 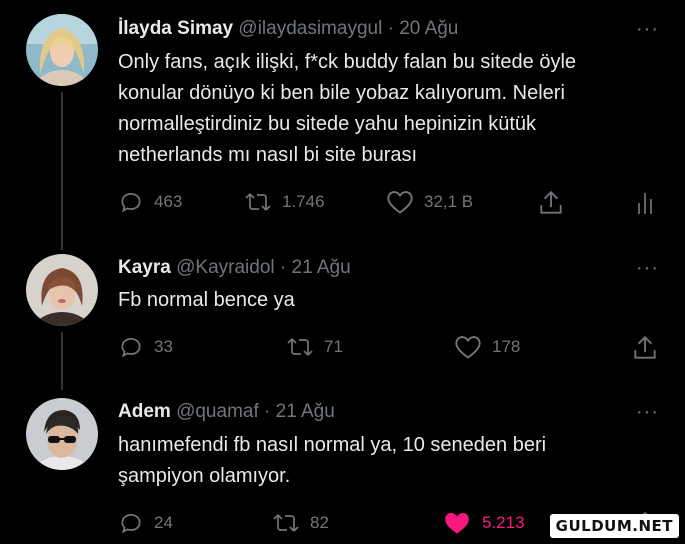 I want to click on reply-count: 463, so click(x=168, y=201).